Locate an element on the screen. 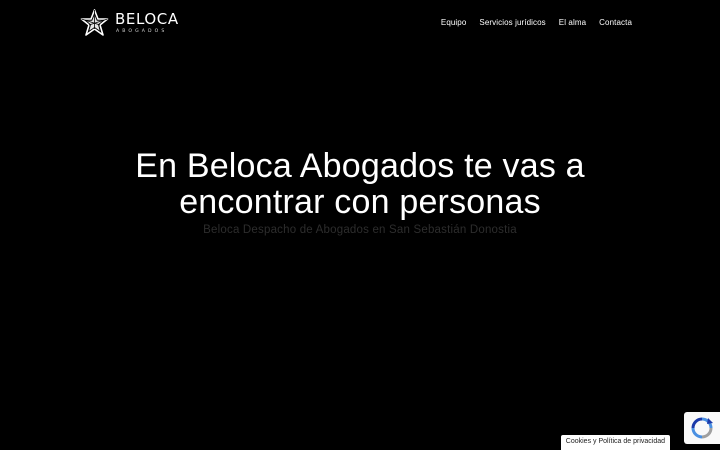  brand-text: BELOCA ABOGADOS is located at coordinates (147, 22).